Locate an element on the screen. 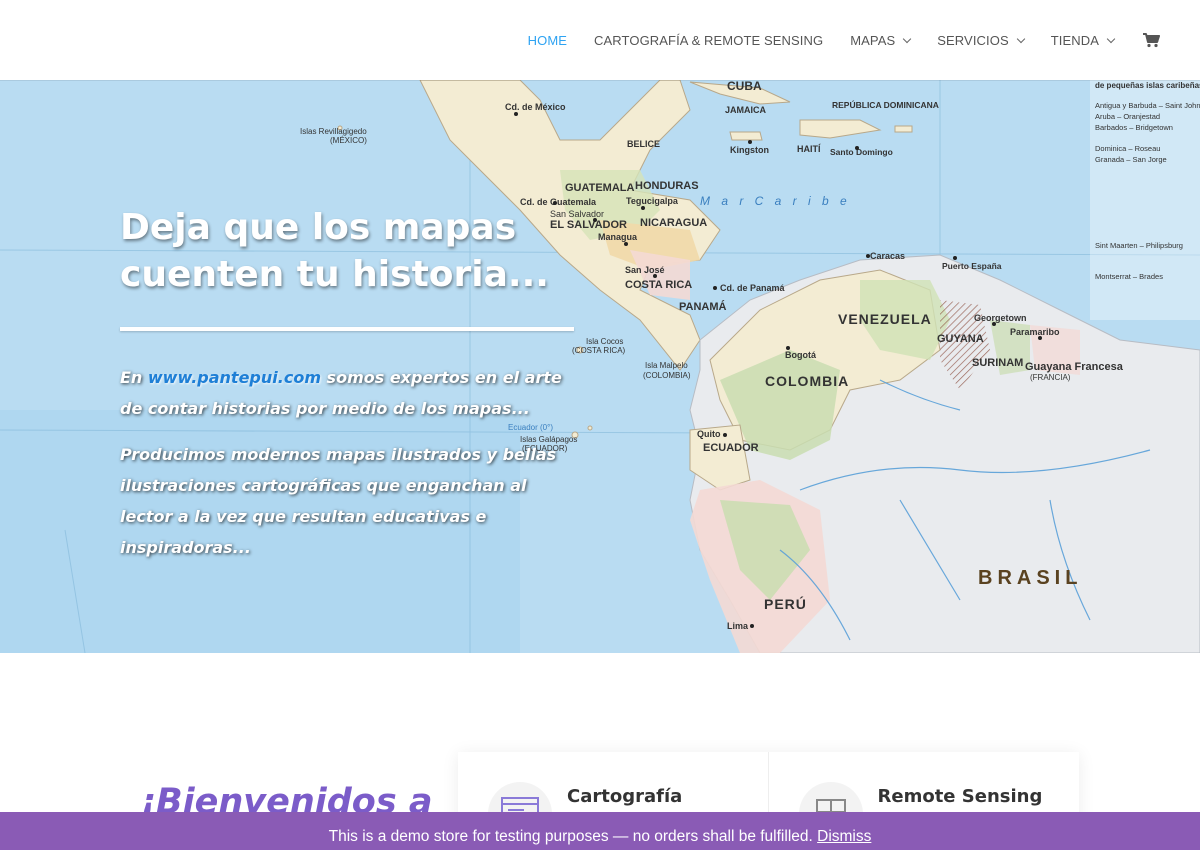 This screenshot has height=850, width=1200. nav-cartografia: CARTOGRAFÍA & REMOTE SENSING is located at coordinates (708, 40).